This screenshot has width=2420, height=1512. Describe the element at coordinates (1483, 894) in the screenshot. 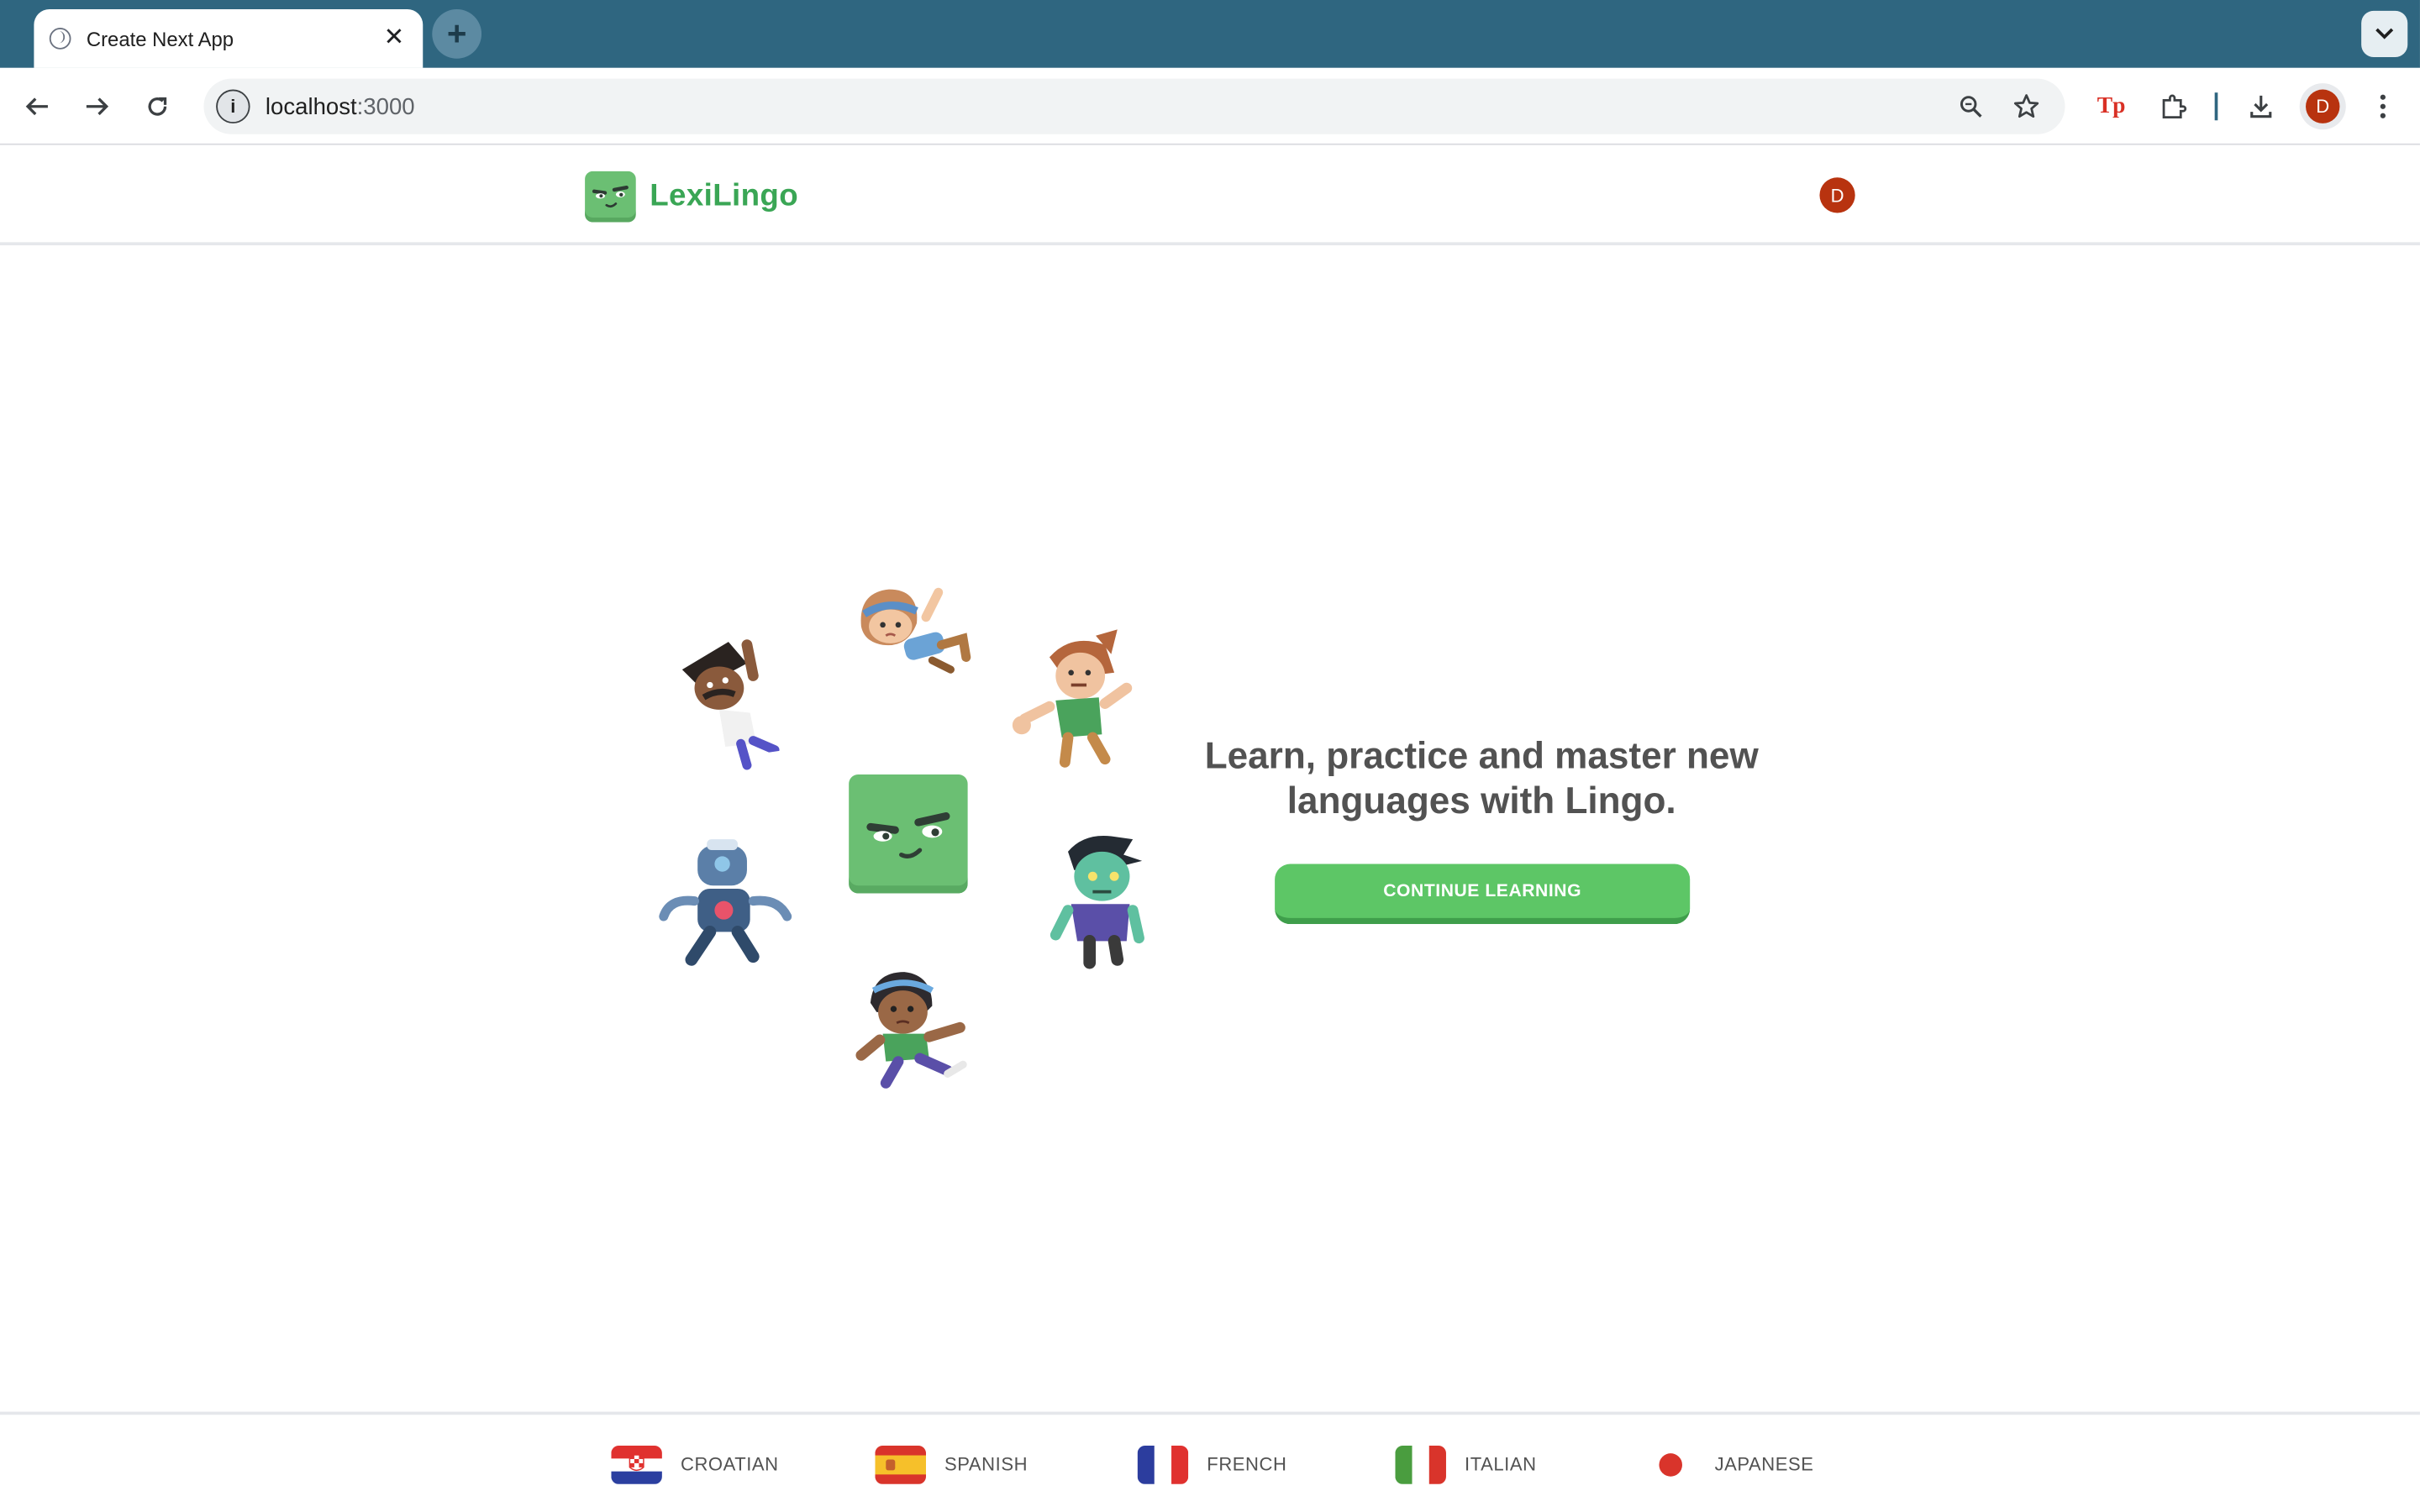

I see `continue-learning-button: CONTINUE LEARNING` at that location.